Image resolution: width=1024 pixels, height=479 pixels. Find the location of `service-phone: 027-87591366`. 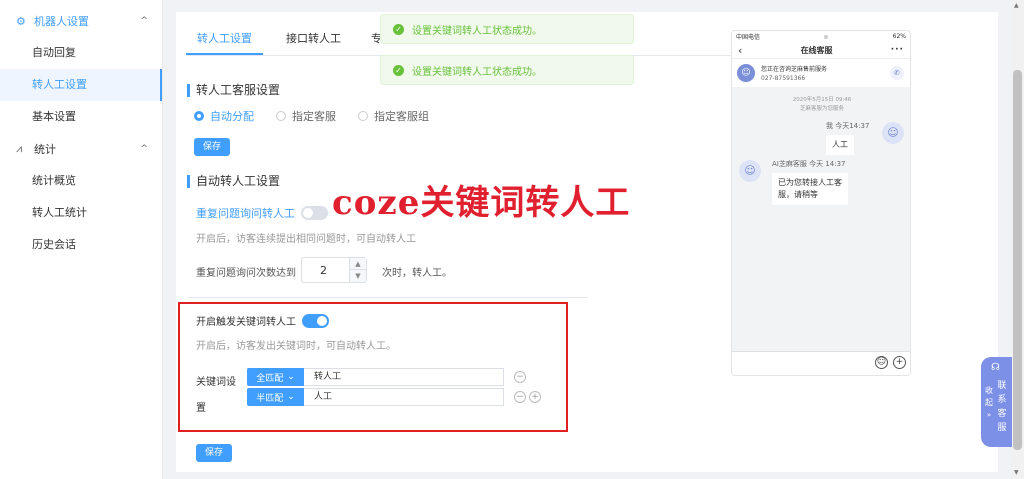

service-phone: 027-87591366 is located at coordinates (783, 78).